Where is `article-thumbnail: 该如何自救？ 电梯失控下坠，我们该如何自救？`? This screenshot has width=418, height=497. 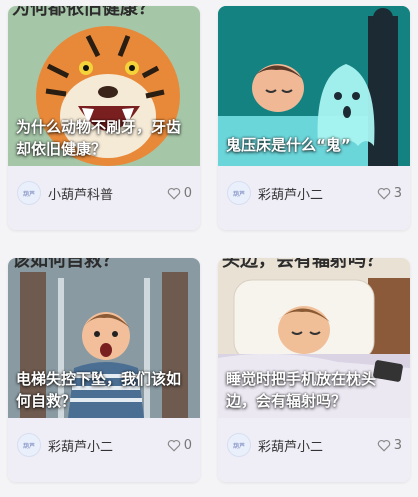
article-thumbnail: 该如何自救？ 电梯失控下坠，我们该如何自救？ is located at coordinates (104, 338).